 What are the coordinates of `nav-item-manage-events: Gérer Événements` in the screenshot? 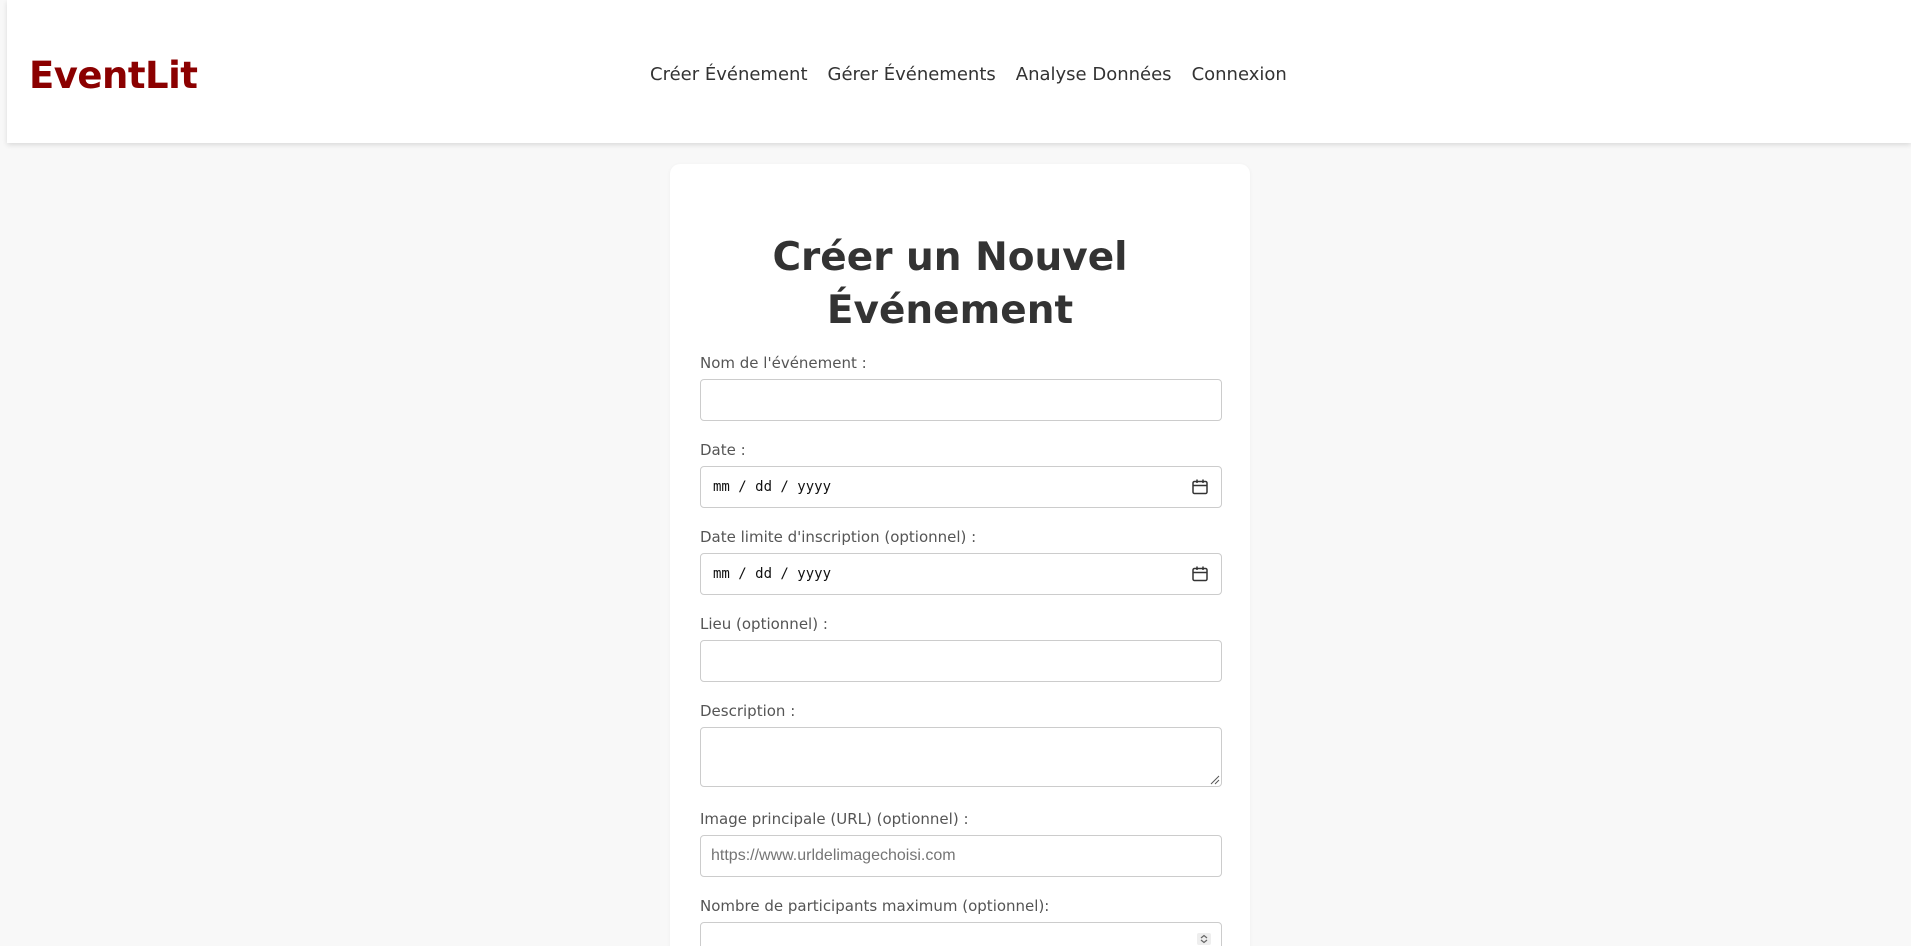 It's located at (912, 74).